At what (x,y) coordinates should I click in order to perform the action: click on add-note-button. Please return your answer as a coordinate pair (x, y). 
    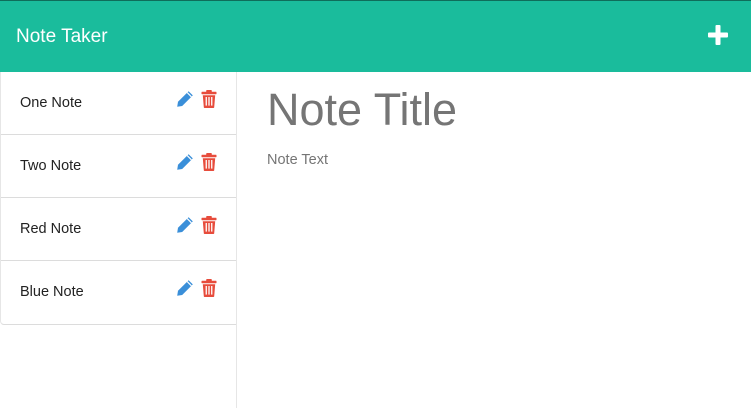
    Looking at the image, I should click on (718, 35).